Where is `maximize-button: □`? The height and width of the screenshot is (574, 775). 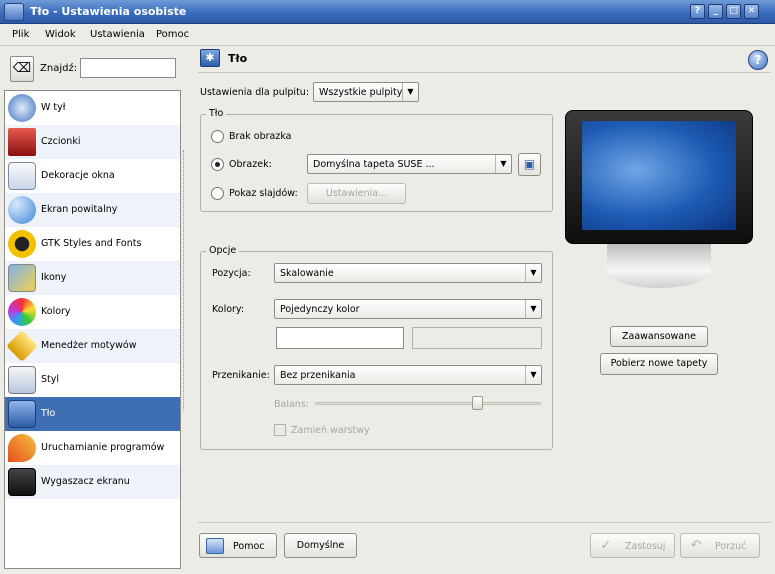
maximize-button: □ is located at coordinates (733, 11).